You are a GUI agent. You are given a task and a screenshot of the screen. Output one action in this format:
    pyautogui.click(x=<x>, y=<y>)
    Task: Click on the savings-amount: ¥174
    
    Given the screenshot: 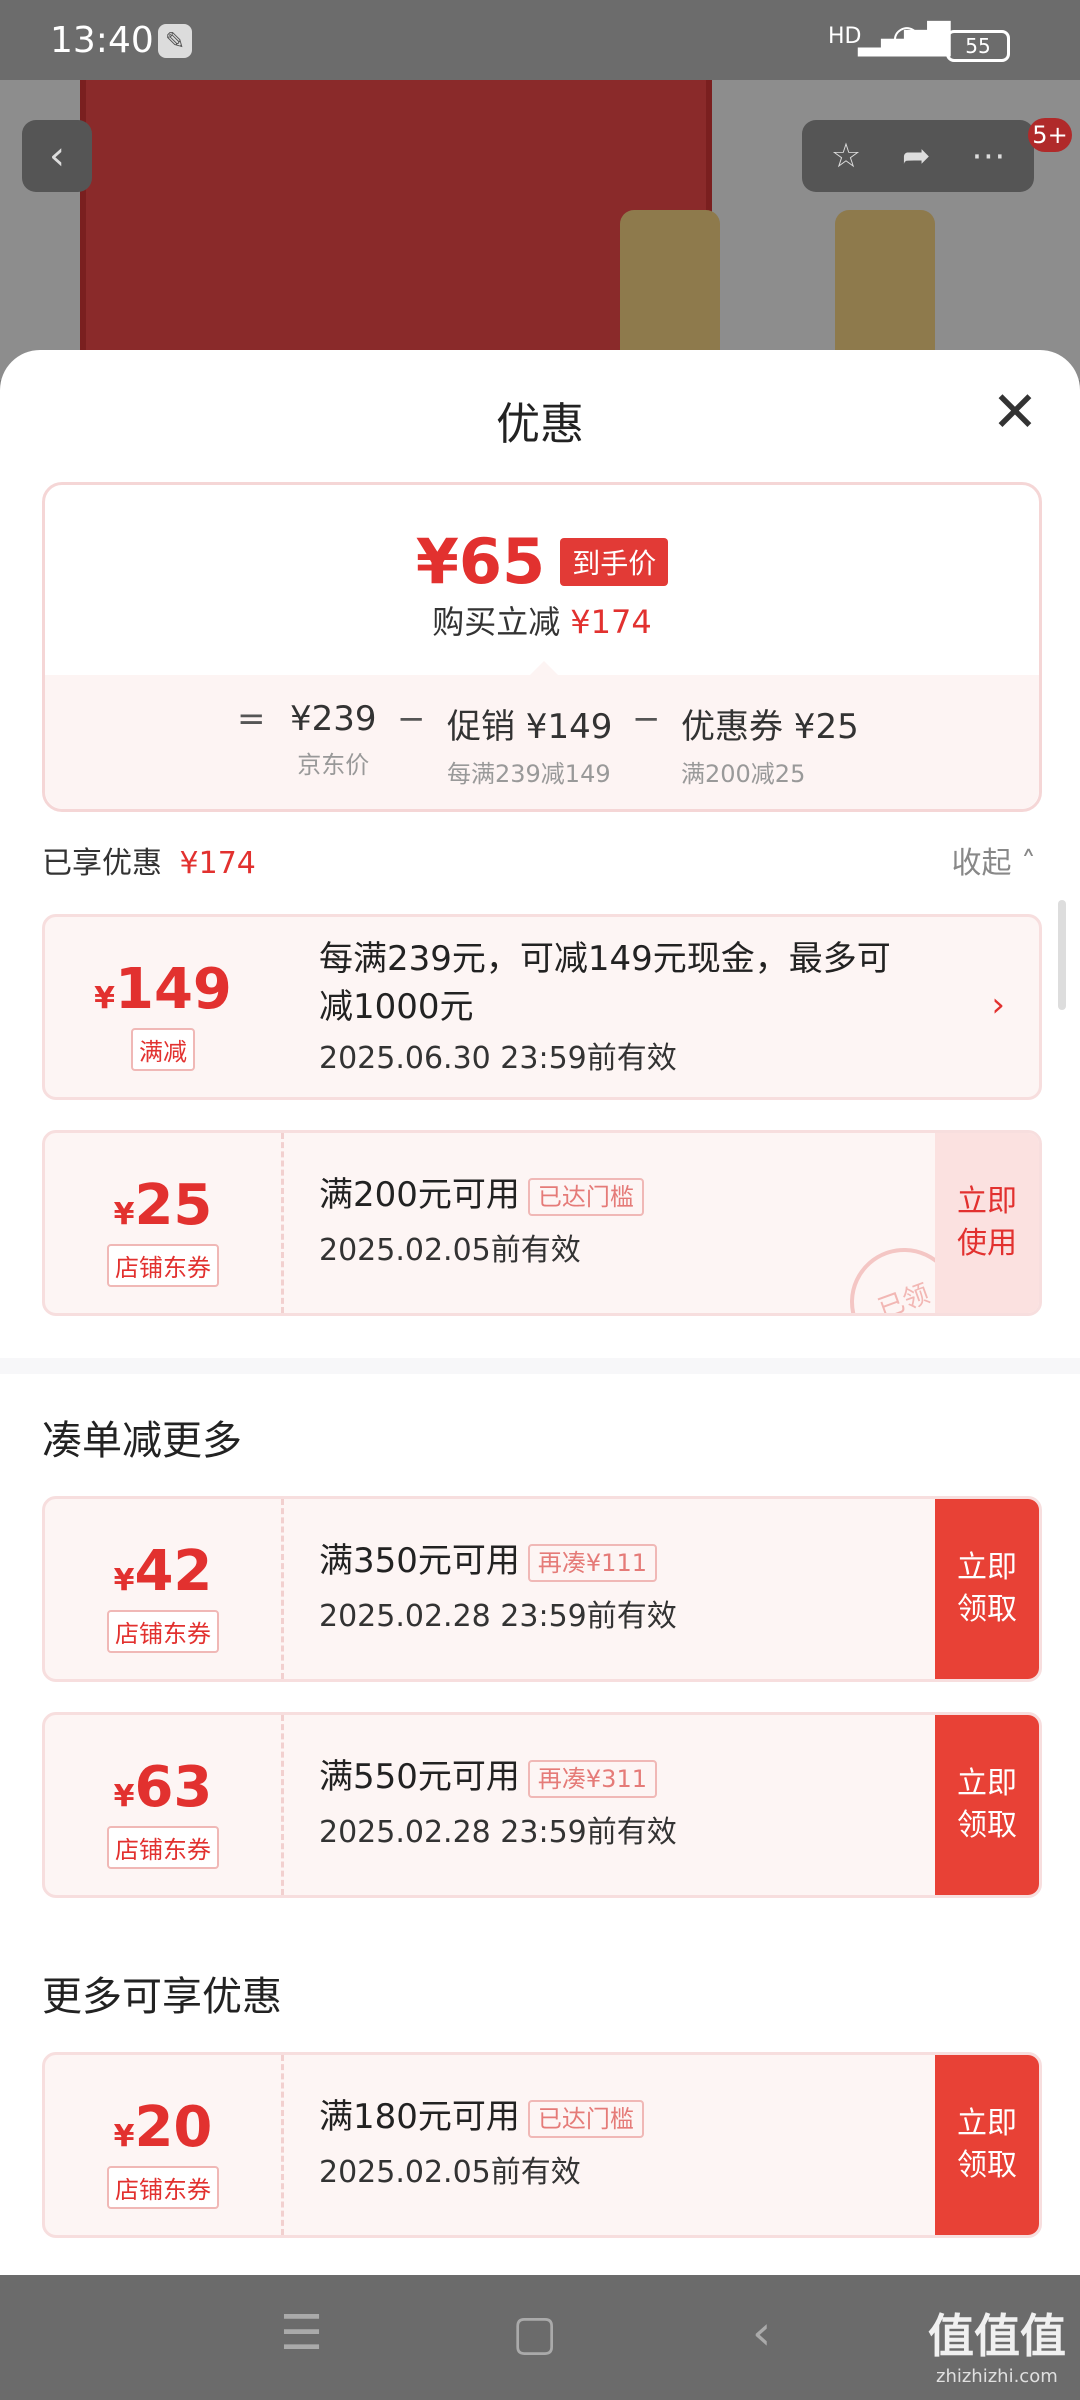 What is the action you would take?
    pyautogui.click(x=611, y=622)
    